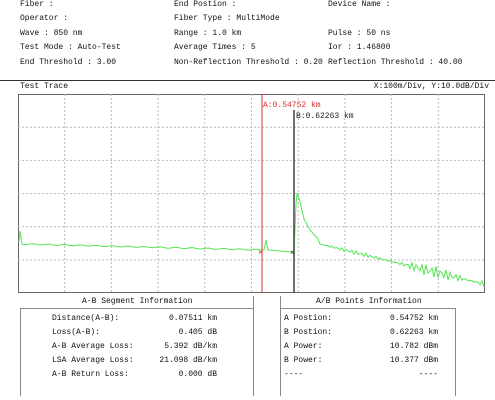  Describe the element at coordinates (93, 360) in the screenshot. I see `segment-row-label: LSA Average Loss:` at that location.